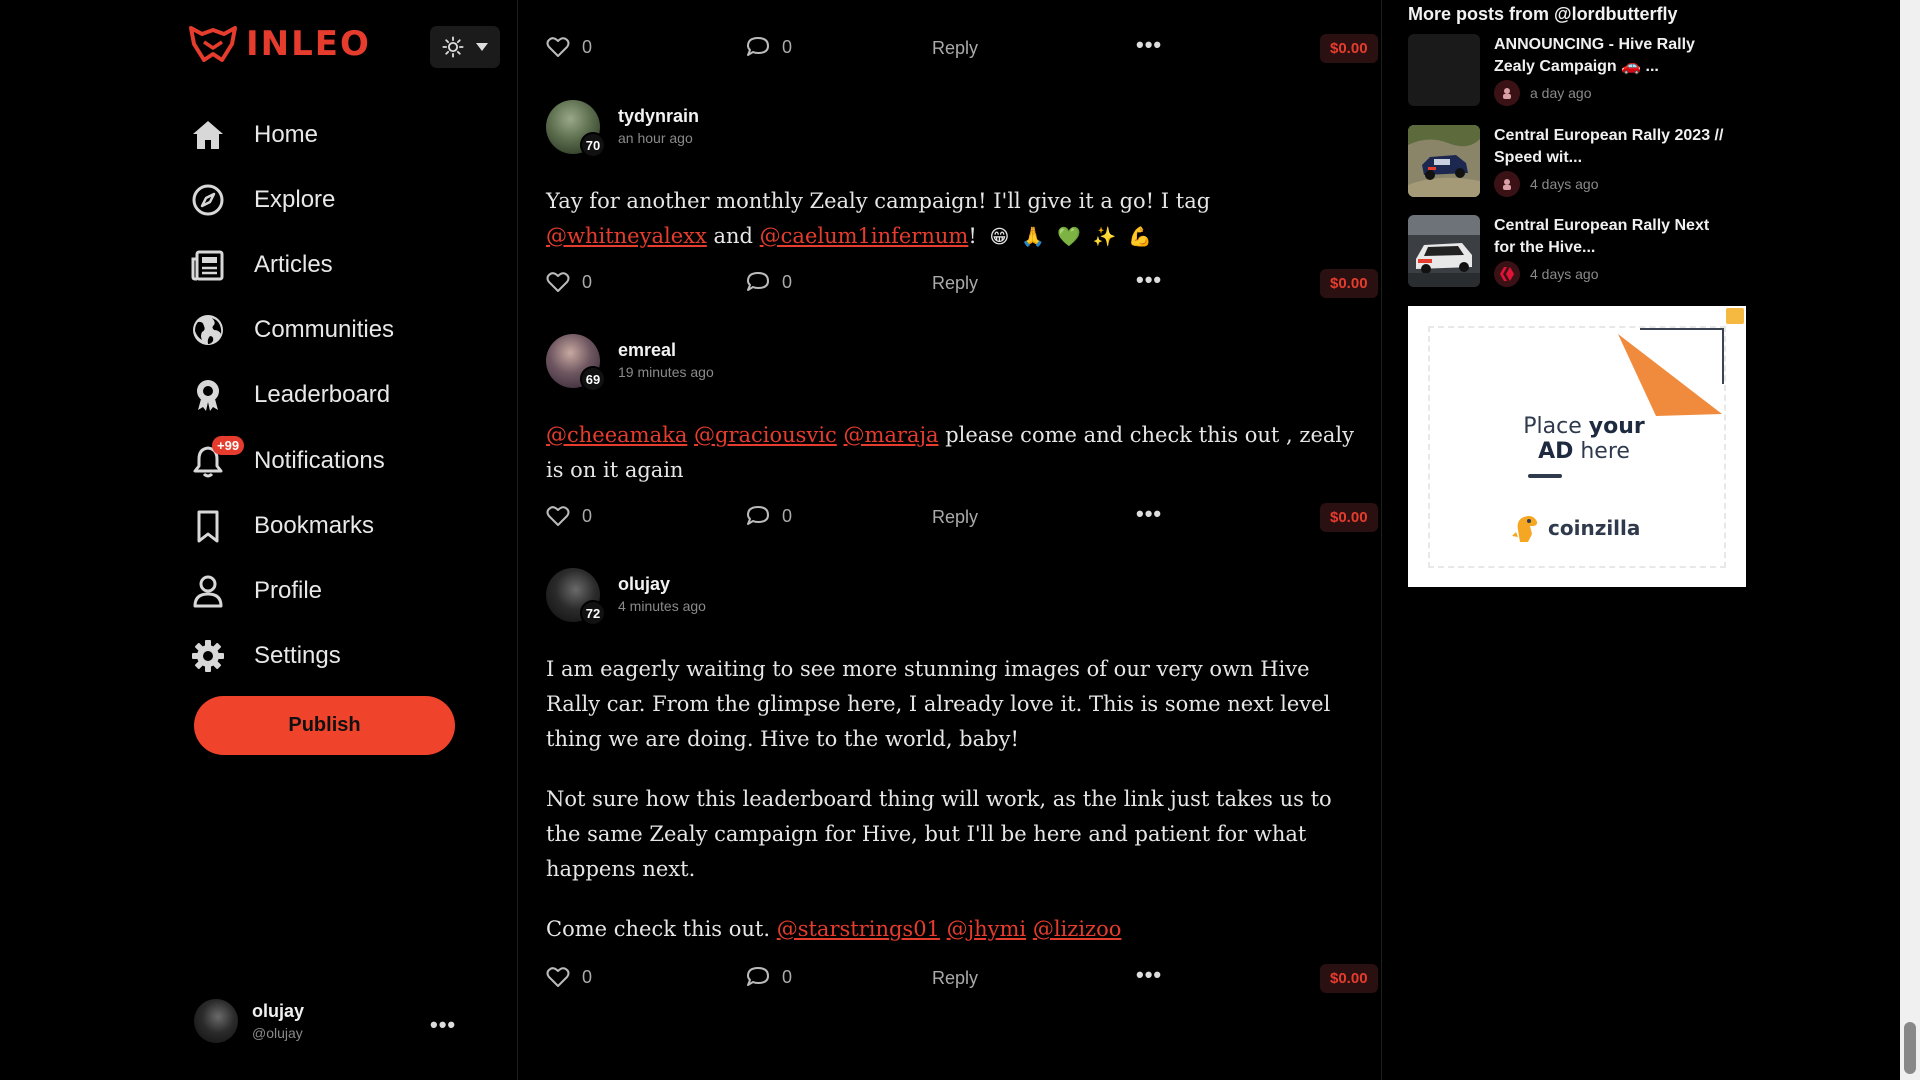  I want to click on author-name: emreal, so click(666, 350).